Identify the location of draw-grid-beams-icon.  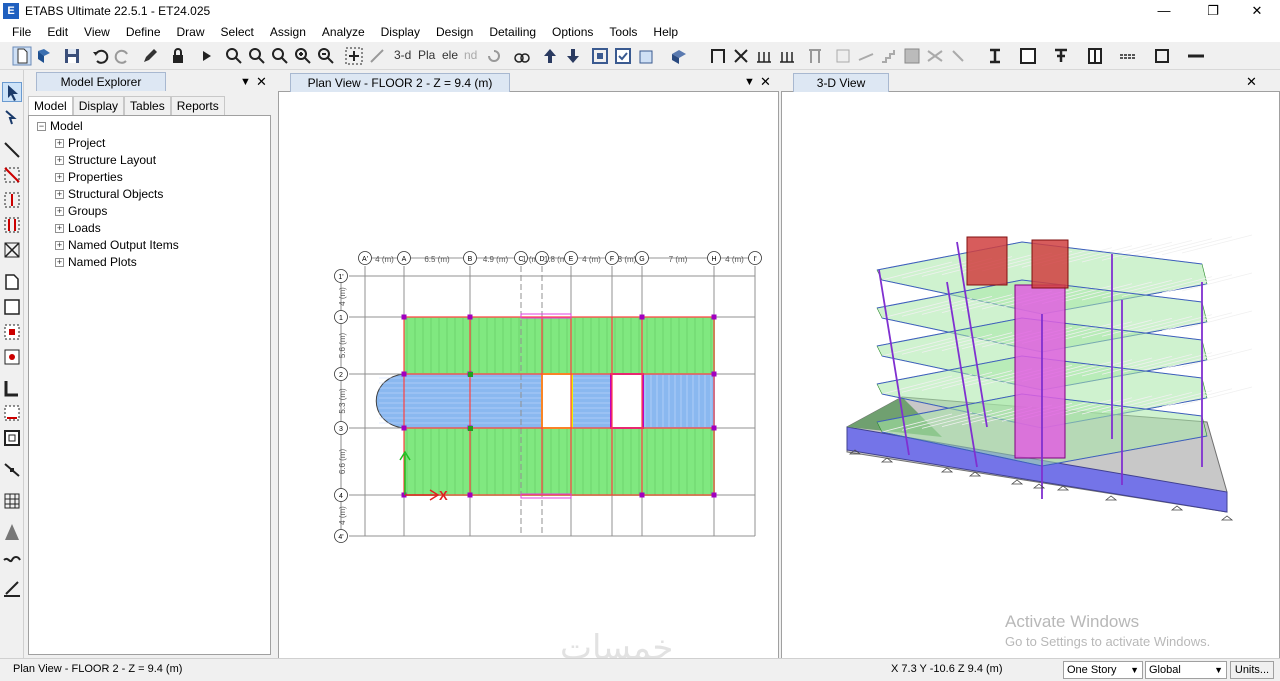
(12, 225).